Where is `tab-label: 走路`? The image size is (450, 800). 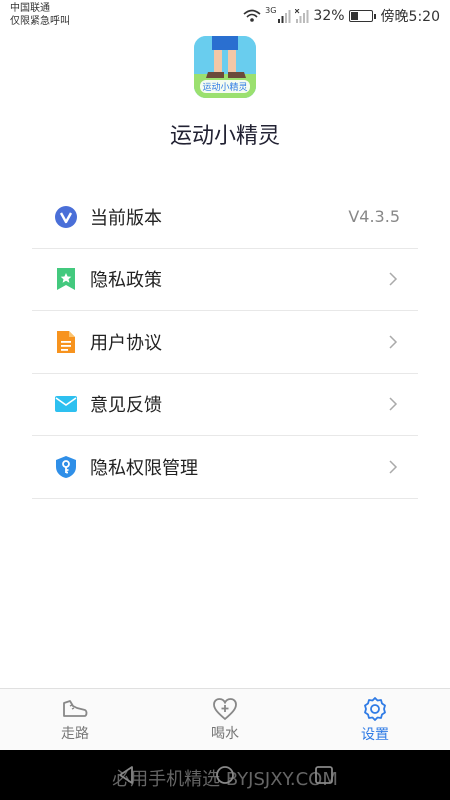 tab-label: 走路 is located at coordinates (75, 733).